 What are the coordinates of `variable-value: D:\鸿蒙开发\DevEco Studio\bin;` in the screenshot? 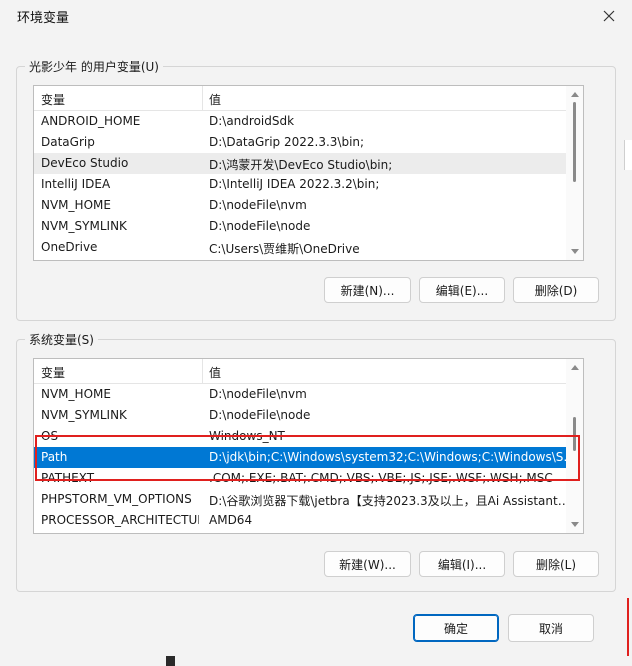 It's located at (301, 165).